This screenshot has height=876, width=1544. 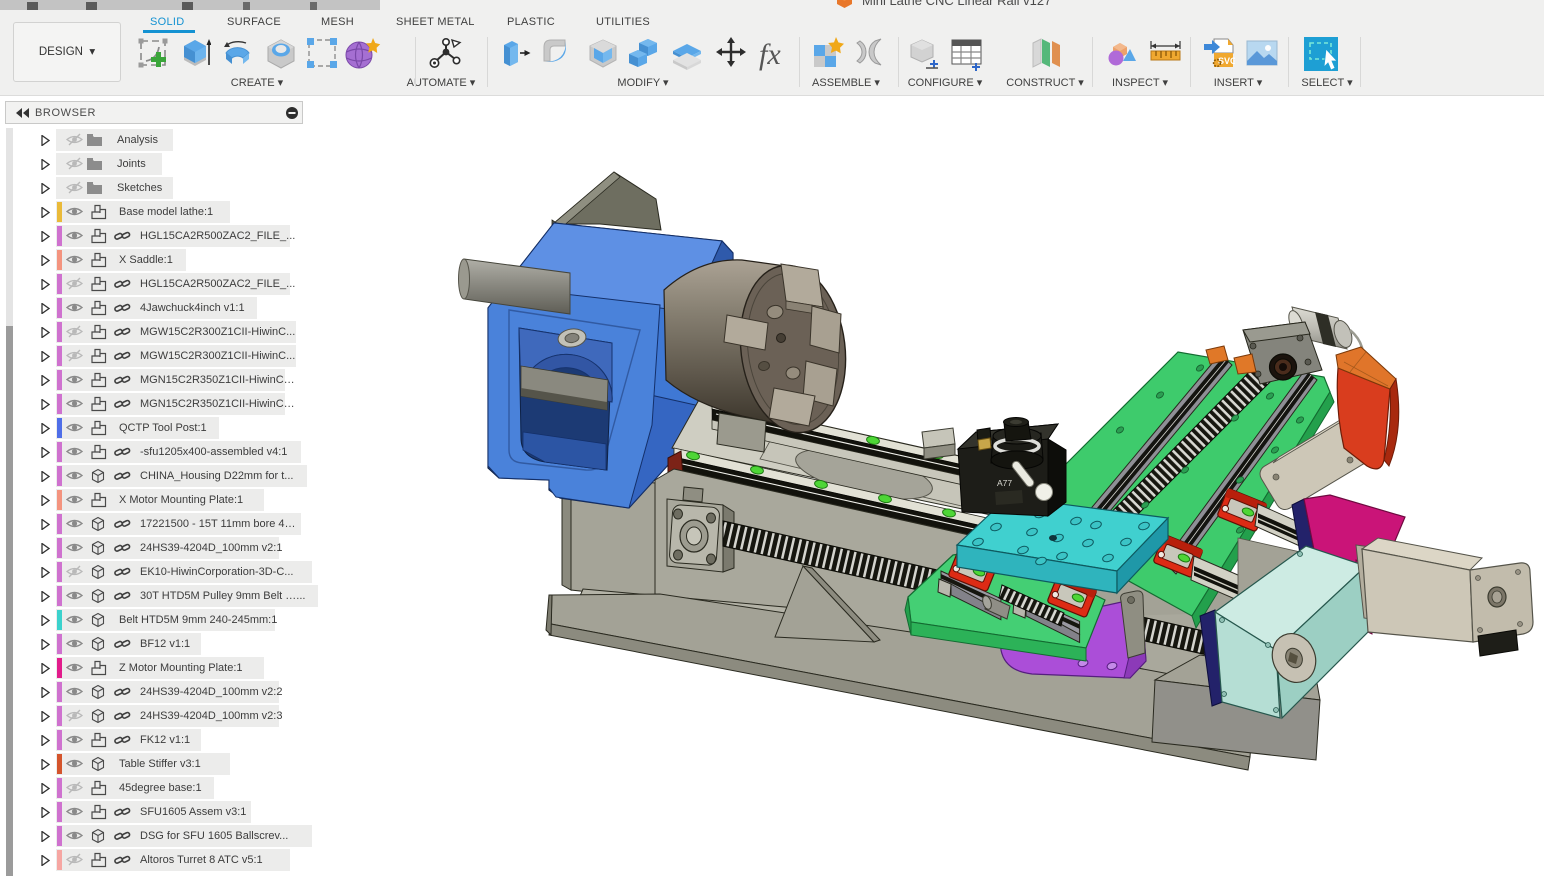 I want to click on svg-text: fx, so click(x=770, y=54).